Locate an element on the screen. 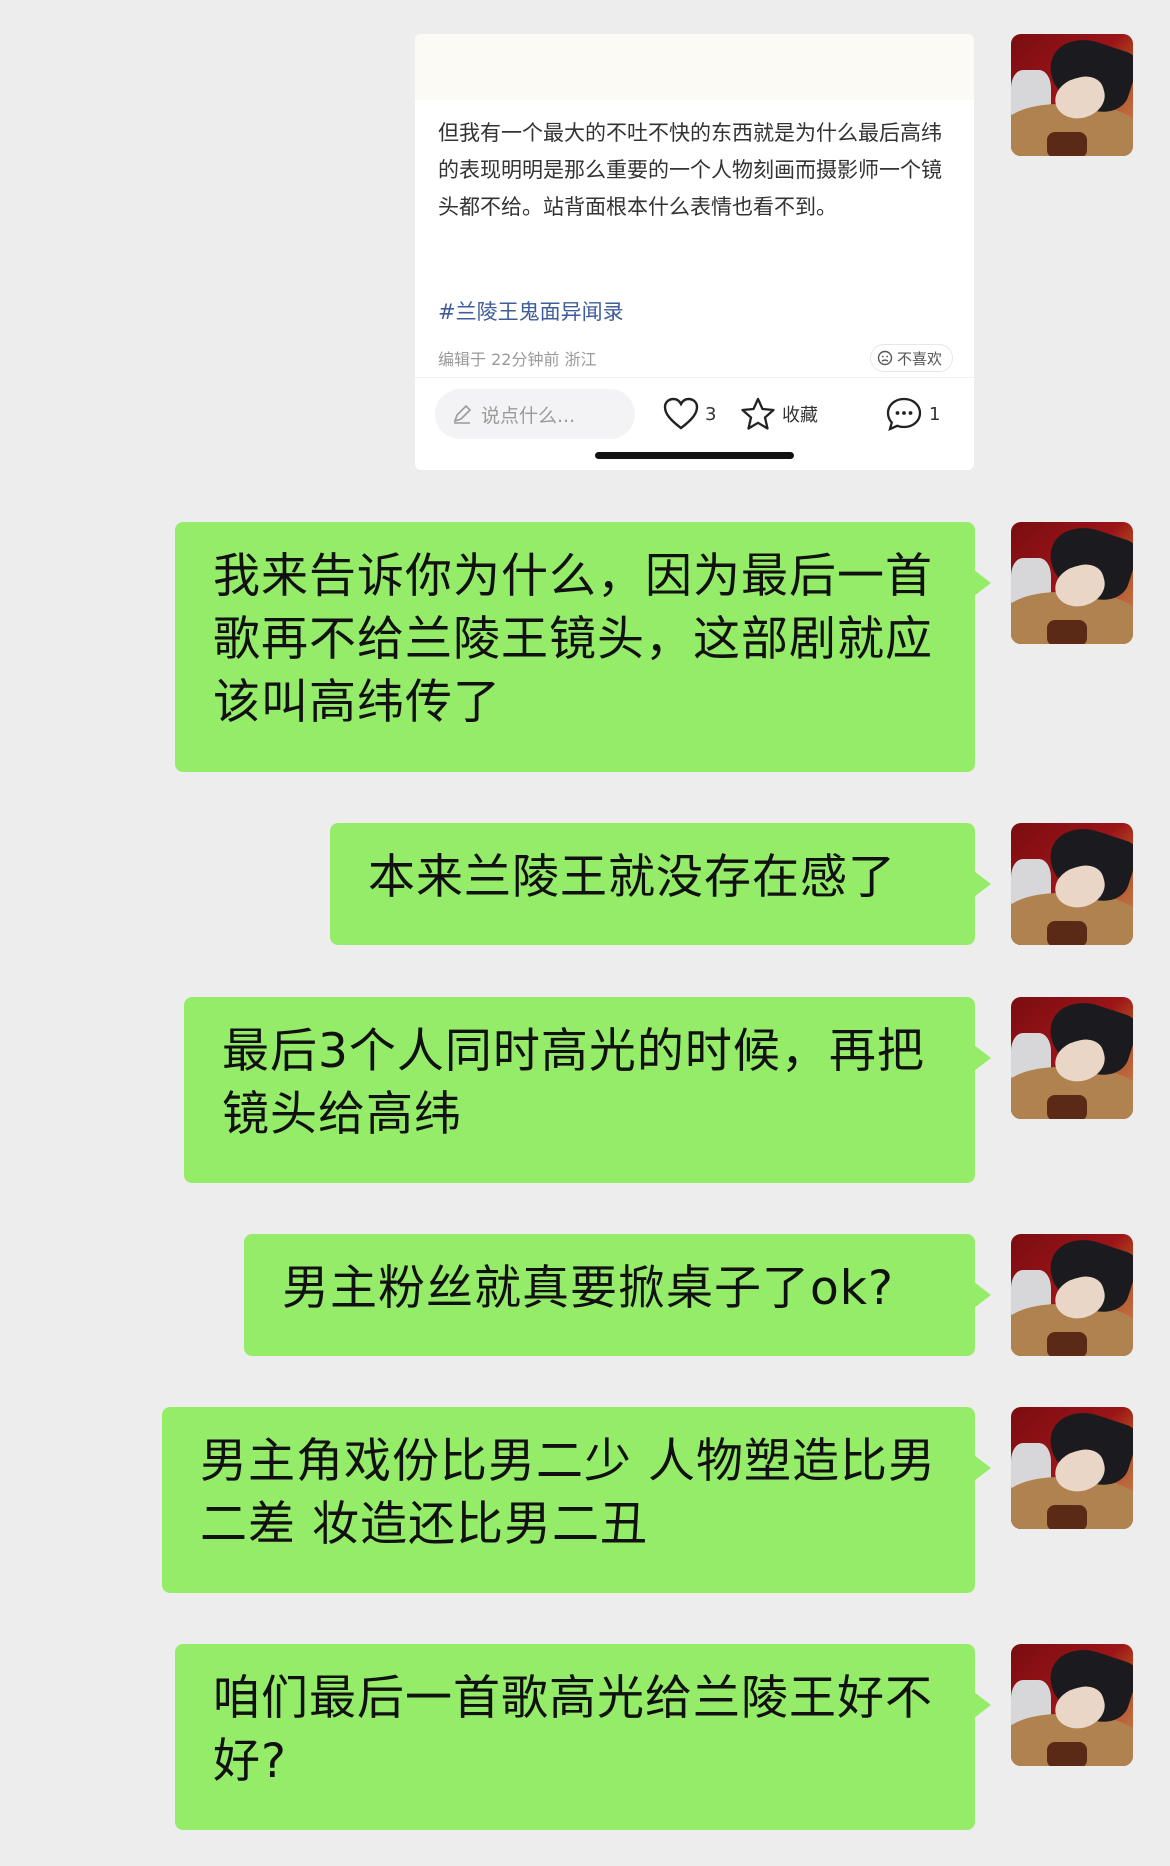 The image size is (1170, 1866). message-bubble: 最后3个人同时高光的时候，再把镜头给高纬 is located at coordinates (587, 1090).